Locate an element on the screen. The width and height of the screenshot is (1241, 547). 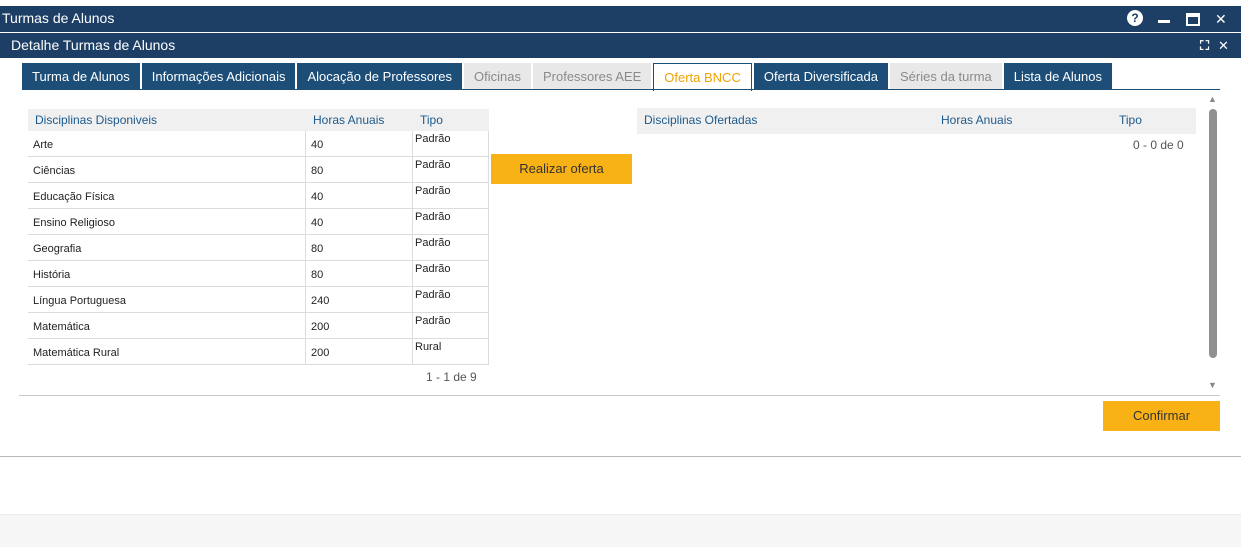
table-row: Matemática Rural 200 Rural is located at coordinates (258, 352).